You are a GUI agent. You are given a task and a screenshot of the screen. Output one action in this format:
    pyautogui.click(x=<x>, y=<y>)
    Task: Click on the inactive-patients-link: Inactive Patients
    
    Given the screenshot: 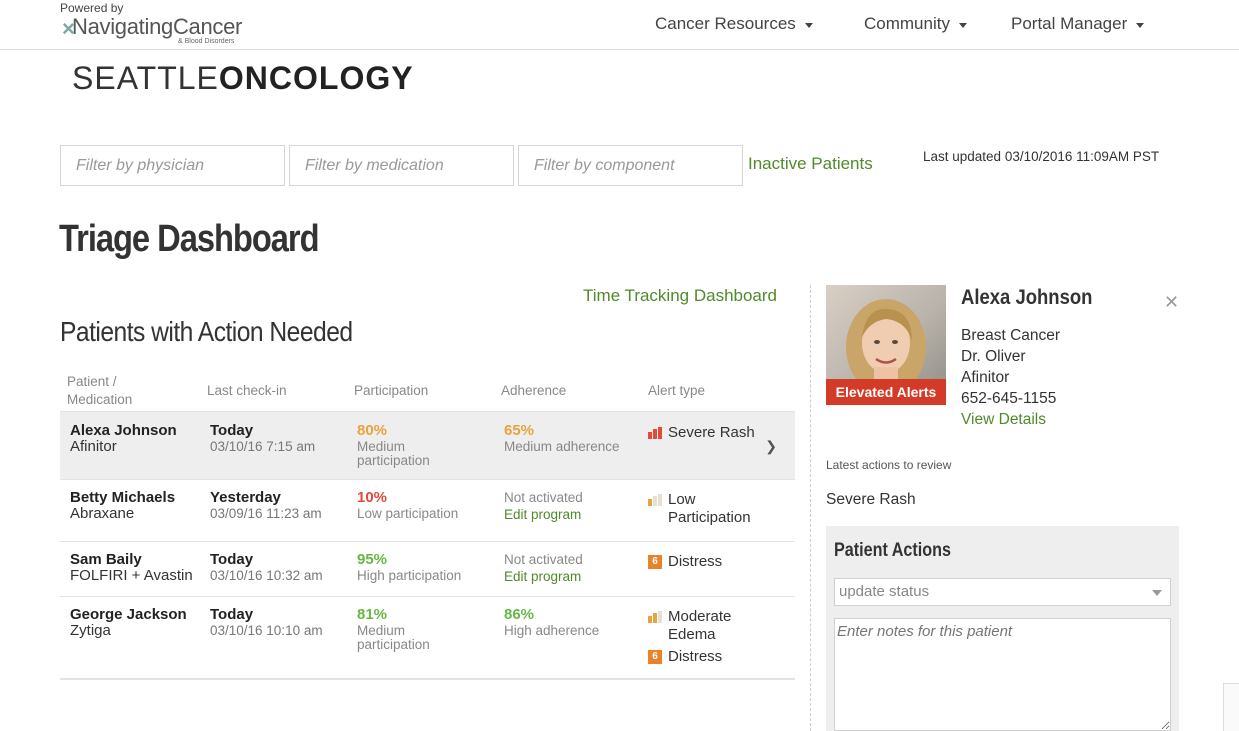 What is the action you would take?
    pyautogui.click(x=810, y=164)
    